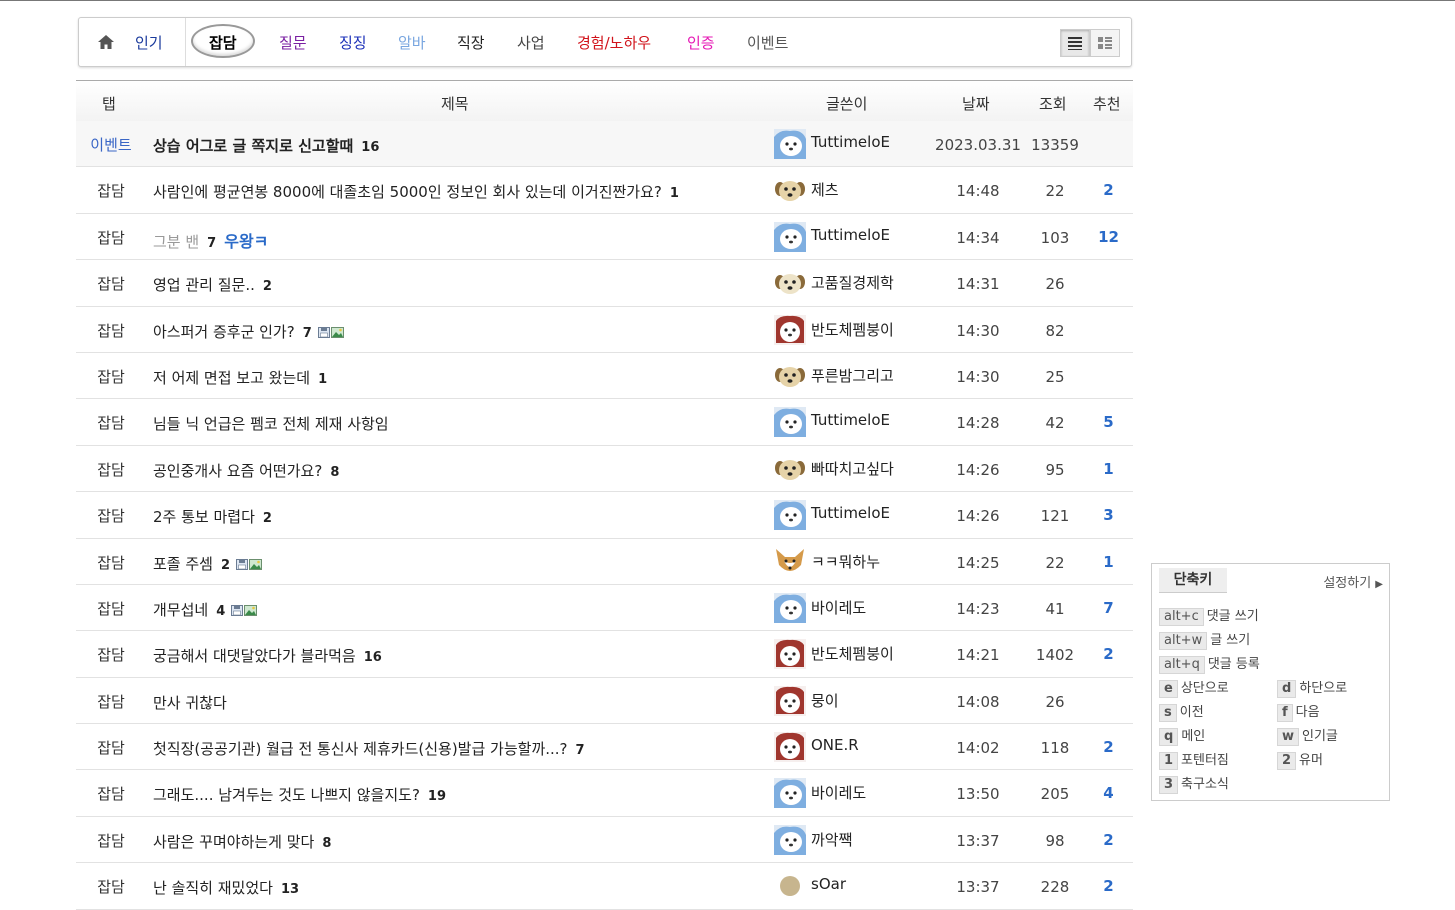 Image resolution: width=1455 pixels, height=910 pixels. Describe the element at coordinates (240, 377) in the screenshot. I see `post-title-link: 저 어제 면접 보고 왔는데 1` at that location.